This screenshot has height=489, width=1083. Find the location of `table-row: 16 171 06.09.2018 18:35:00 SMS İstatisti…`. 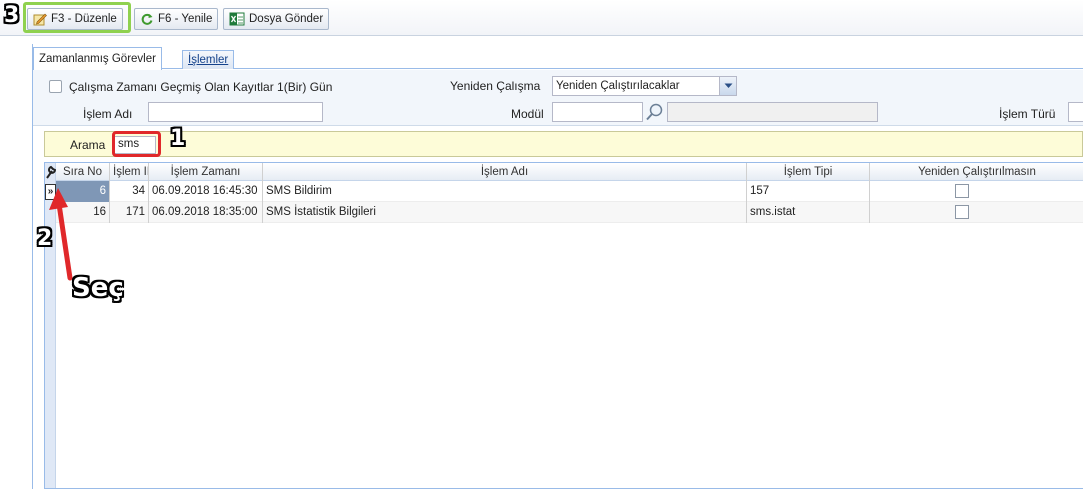

table-row: 16 171 06.09.2018 18:35:00 SMS İstatisti… is located at coordinates (569, 212).